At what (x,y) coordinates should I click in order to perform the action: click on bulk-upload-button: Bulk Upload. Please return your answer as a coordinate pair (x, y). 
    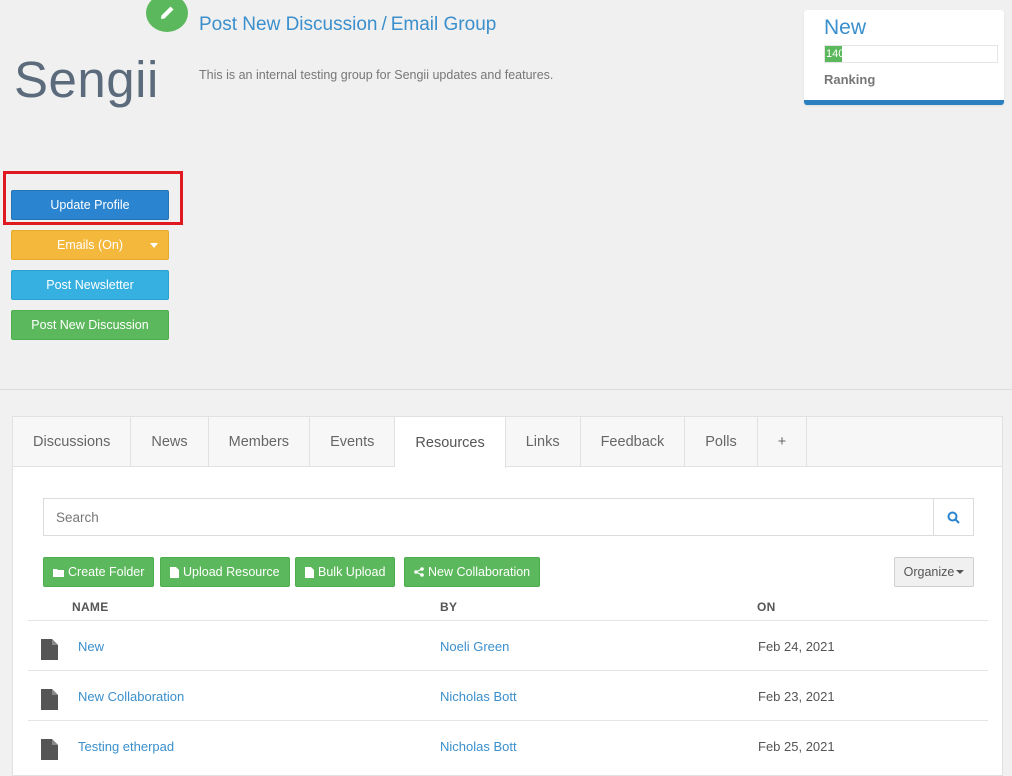
    Looking at the image, I should click on (345, 572).